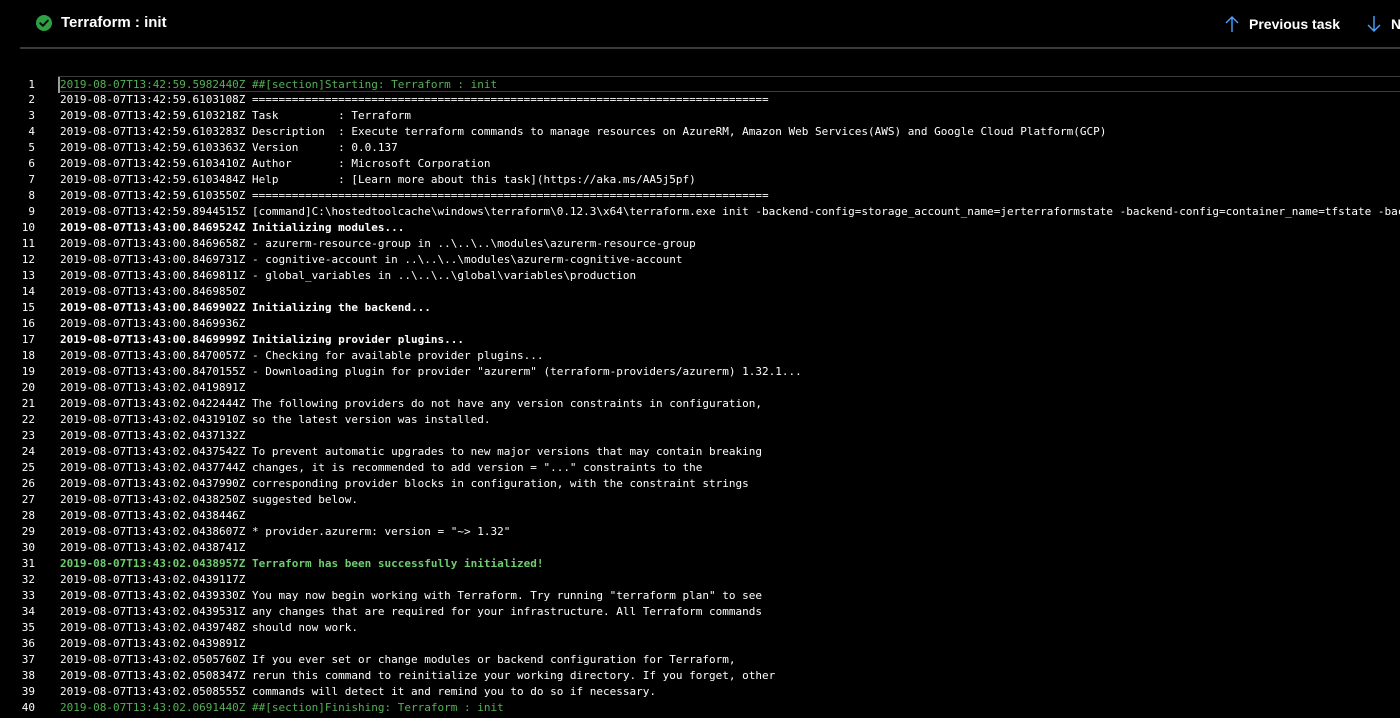  I want to click on previous-task-button: Previous task, so click(1282, 24).